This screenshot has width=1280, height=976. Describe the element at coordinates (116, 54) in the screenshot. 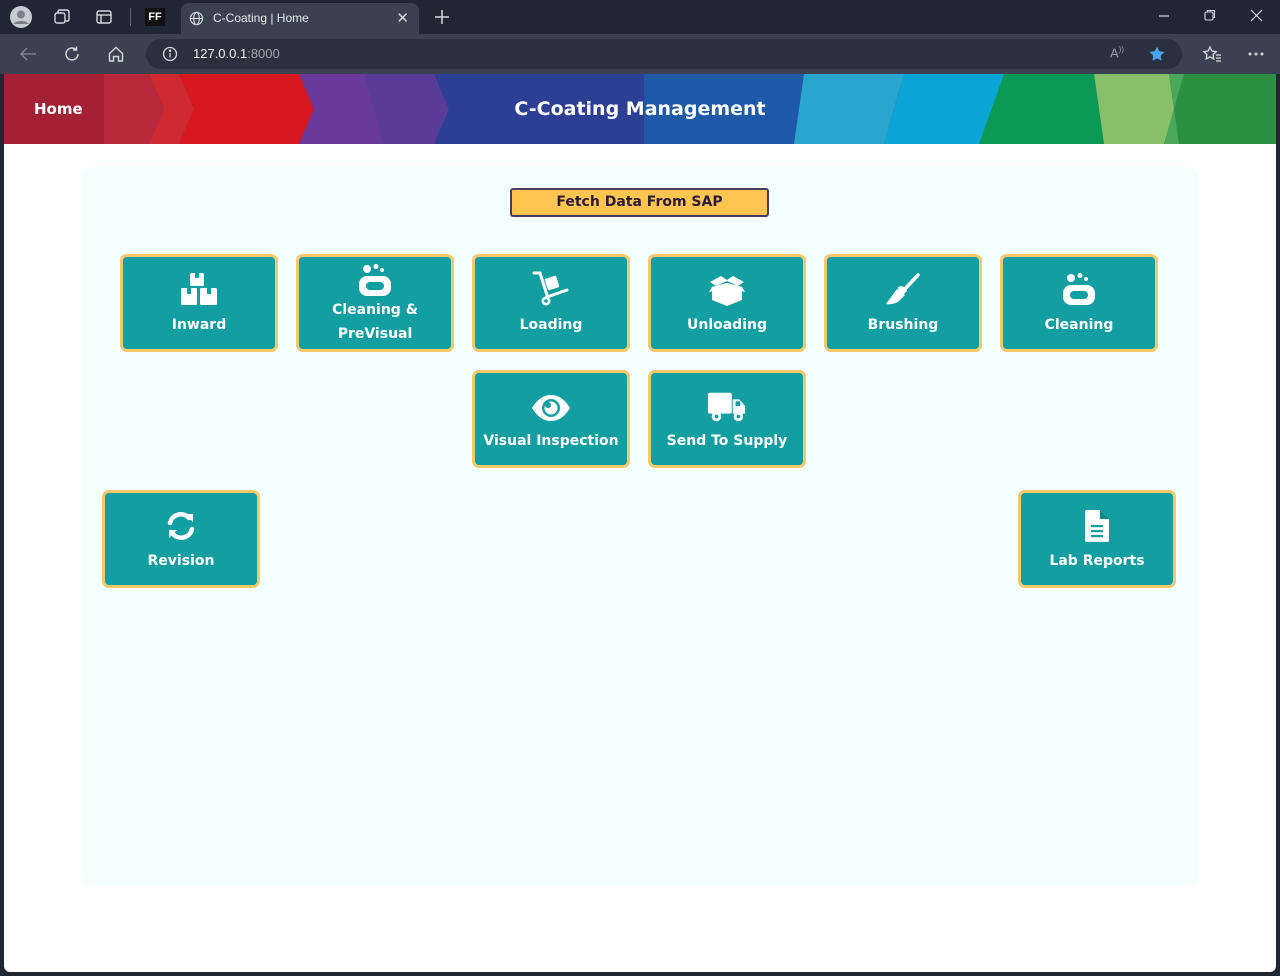

I see `home-icon` at that location.